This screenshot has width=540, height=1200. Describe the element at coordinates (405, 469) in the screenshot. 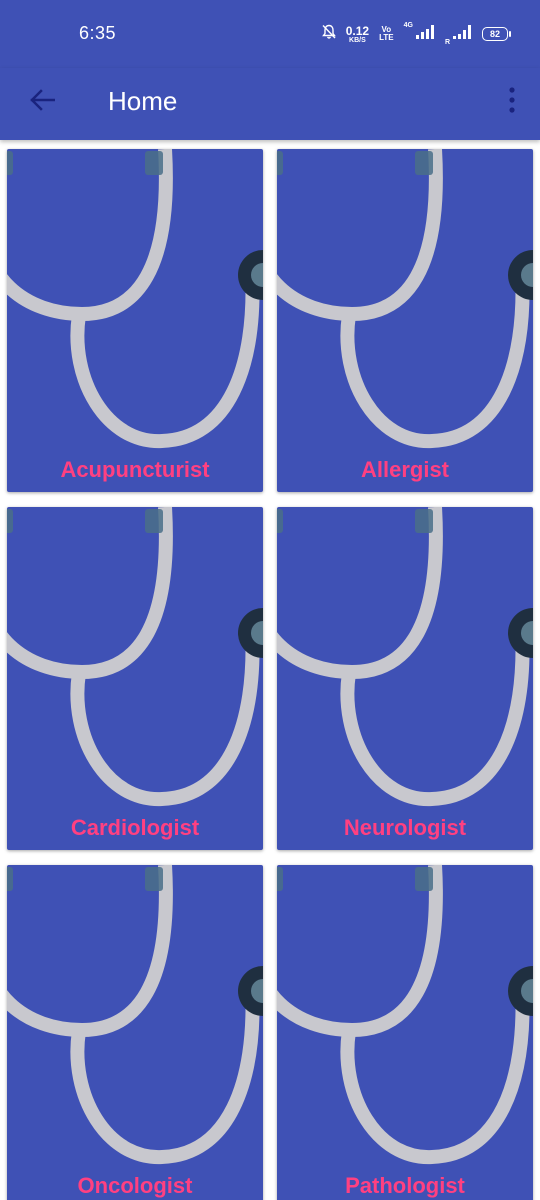

I see `specialty-label: Allergist` at that location.